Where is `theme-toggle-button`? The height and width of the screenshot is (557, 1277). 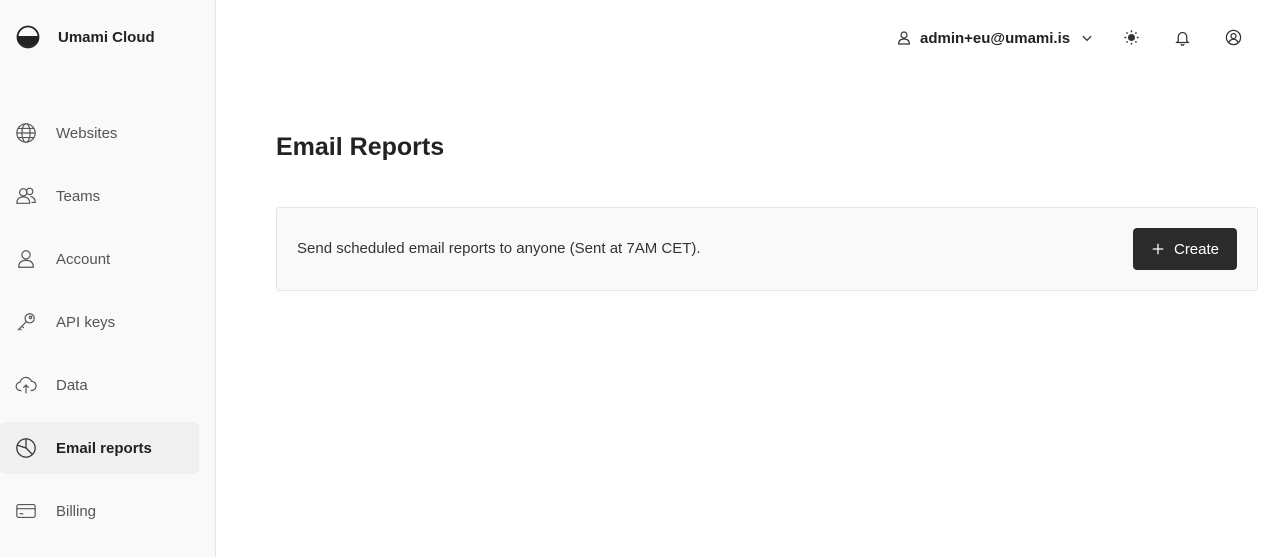 theme-toggle-button is located at coordinates (1131, 37).